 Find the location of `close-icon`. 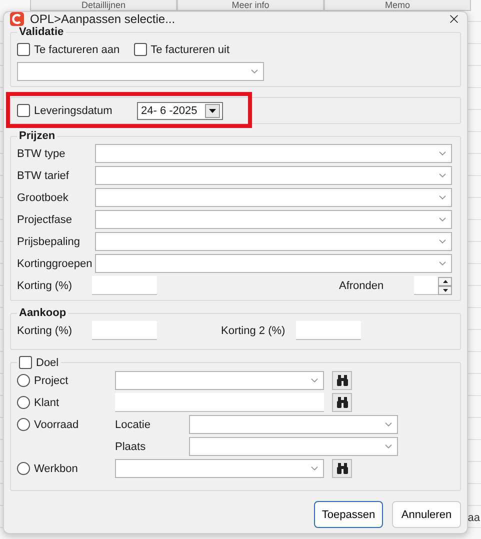

close-icon is located at coordinates (454, 19).